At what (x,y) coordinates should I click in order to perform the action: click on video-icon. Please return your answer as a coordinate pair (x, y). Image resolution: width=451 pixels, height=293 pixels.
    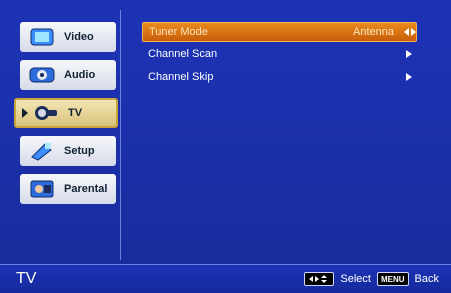
    Looking at the image, I should click on (42, 37).